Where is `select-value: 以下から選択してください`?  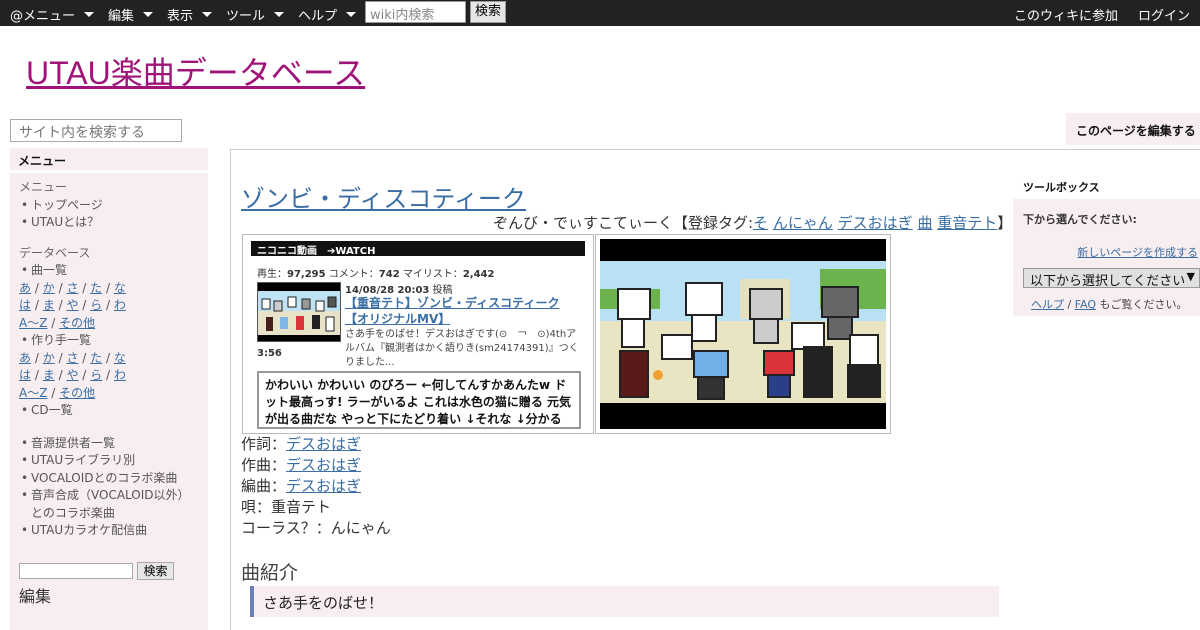
select-value: 以下から選択してください is located at coordinates (1108, 281).